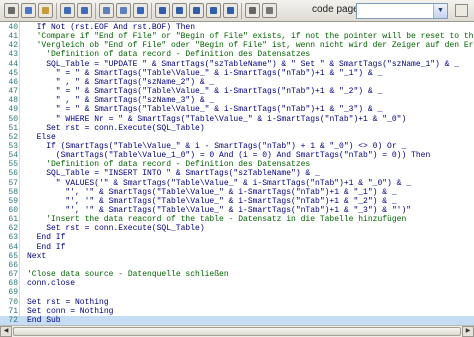 The height and width of the screenshot is (337, 474). Describe the element at coordinates (51, 238) in the screenshot. I see `code-statement: End If` at that location.